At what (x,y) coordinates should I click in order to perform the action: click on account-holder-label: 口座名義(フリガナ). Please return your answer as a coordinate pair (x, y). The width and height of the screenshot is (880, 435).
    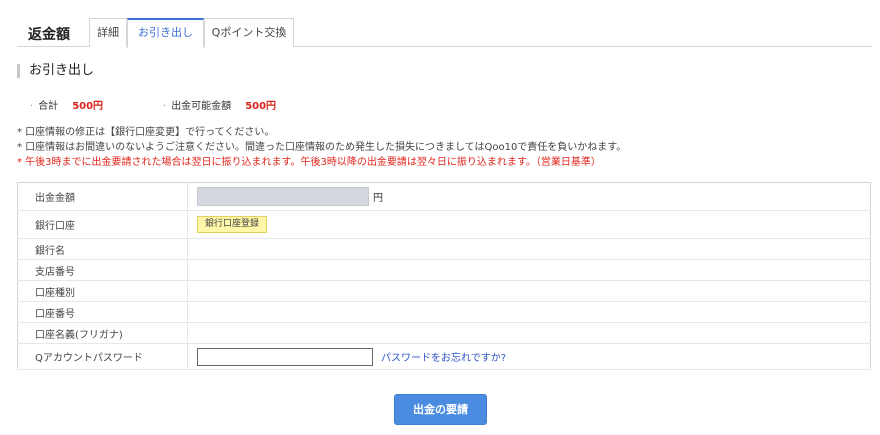
    Looking at the image, I should click on (102, 333).